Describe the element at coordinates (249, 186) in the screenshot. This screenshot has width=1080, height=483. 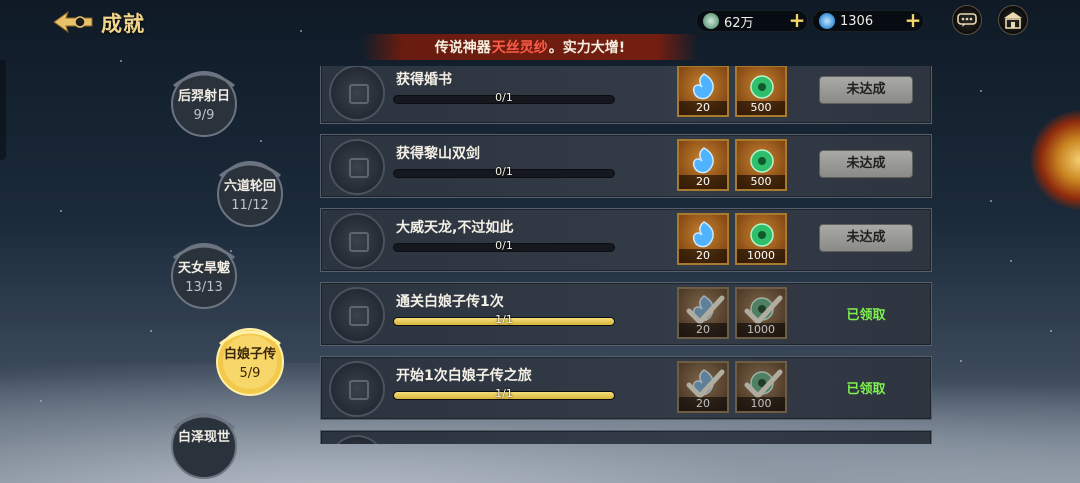
I see `category-name: 六道轮回` at that location.